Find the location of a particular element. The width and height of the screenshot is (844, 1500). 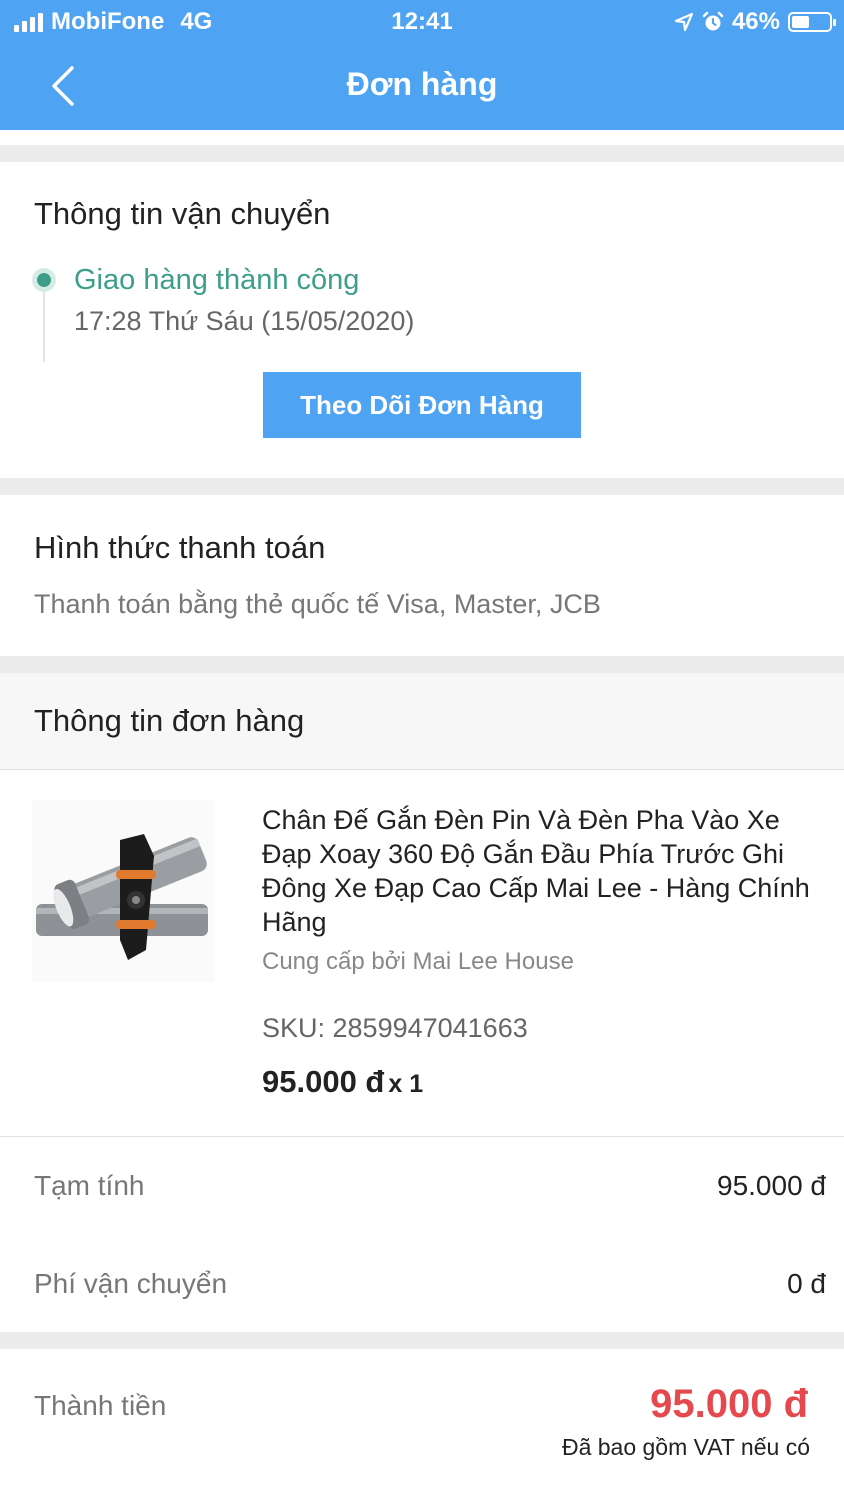

shipping-datetime: 17:28 Thứ Sáu (15/05/2020) is located at coordinates (244, 321).